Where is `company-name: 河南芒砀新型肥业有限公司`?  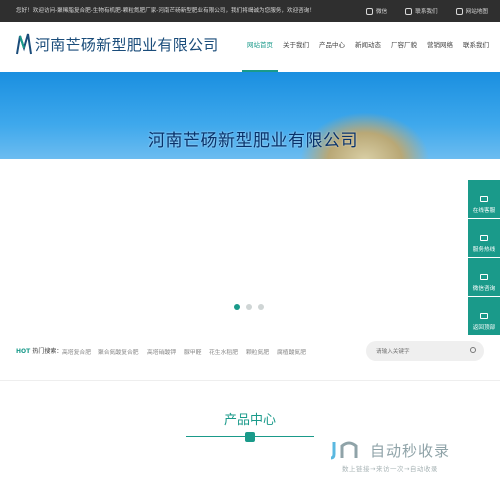 company-name: 河南芒砀新型肥业有限公司 is located at coordinates (127, 44).